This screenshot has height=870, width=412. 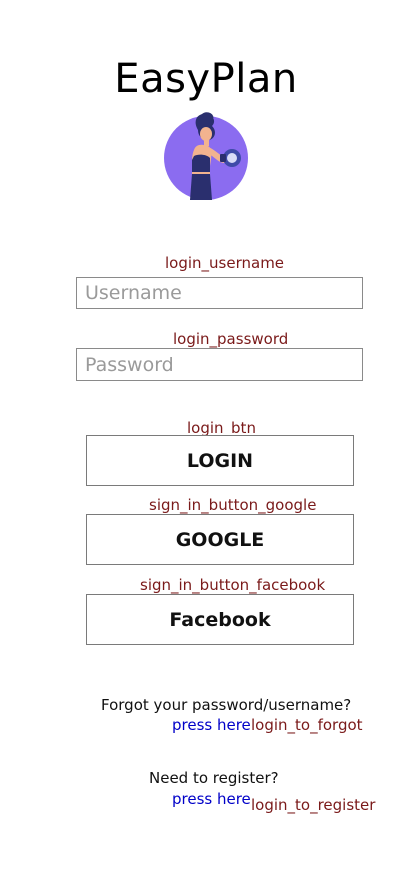 I want to click on google-button-id-label: sign_in_button_google, so click(x=233, y=505).